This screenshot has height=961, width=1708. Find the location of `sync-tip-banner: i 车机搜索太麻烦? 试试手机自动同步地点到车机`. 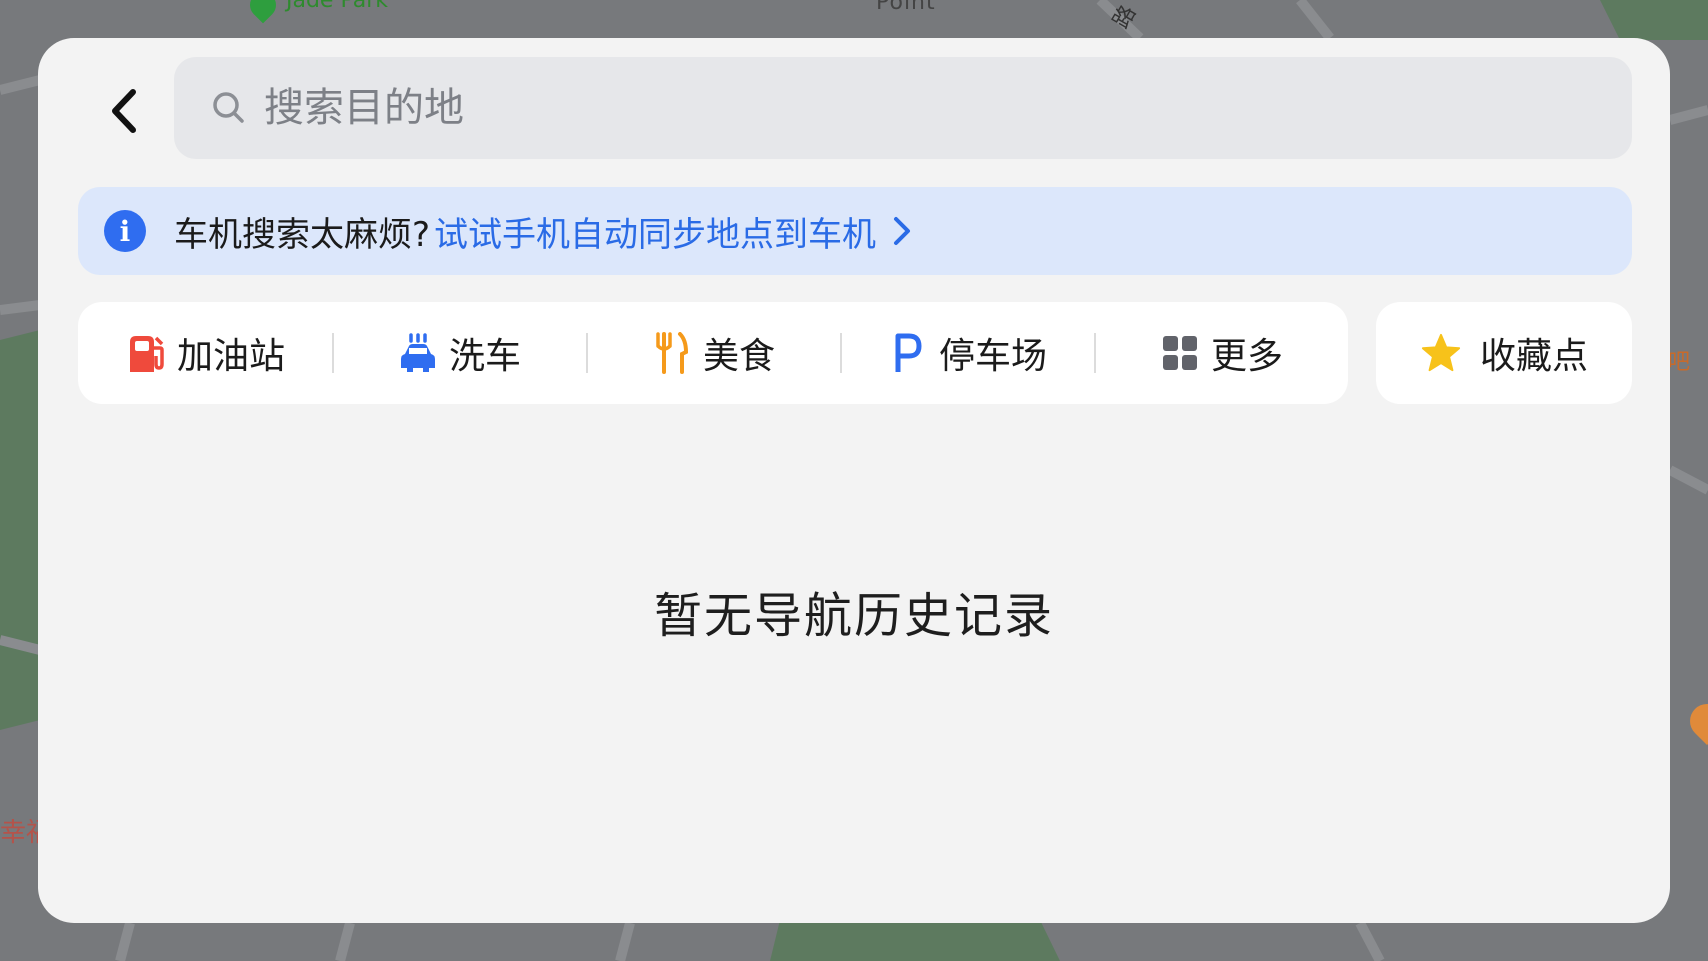

sync-tip-banner: i 车机搜索太麻烦? 试试手机自动同步地点到车机 is located at coordinates (855, 231).